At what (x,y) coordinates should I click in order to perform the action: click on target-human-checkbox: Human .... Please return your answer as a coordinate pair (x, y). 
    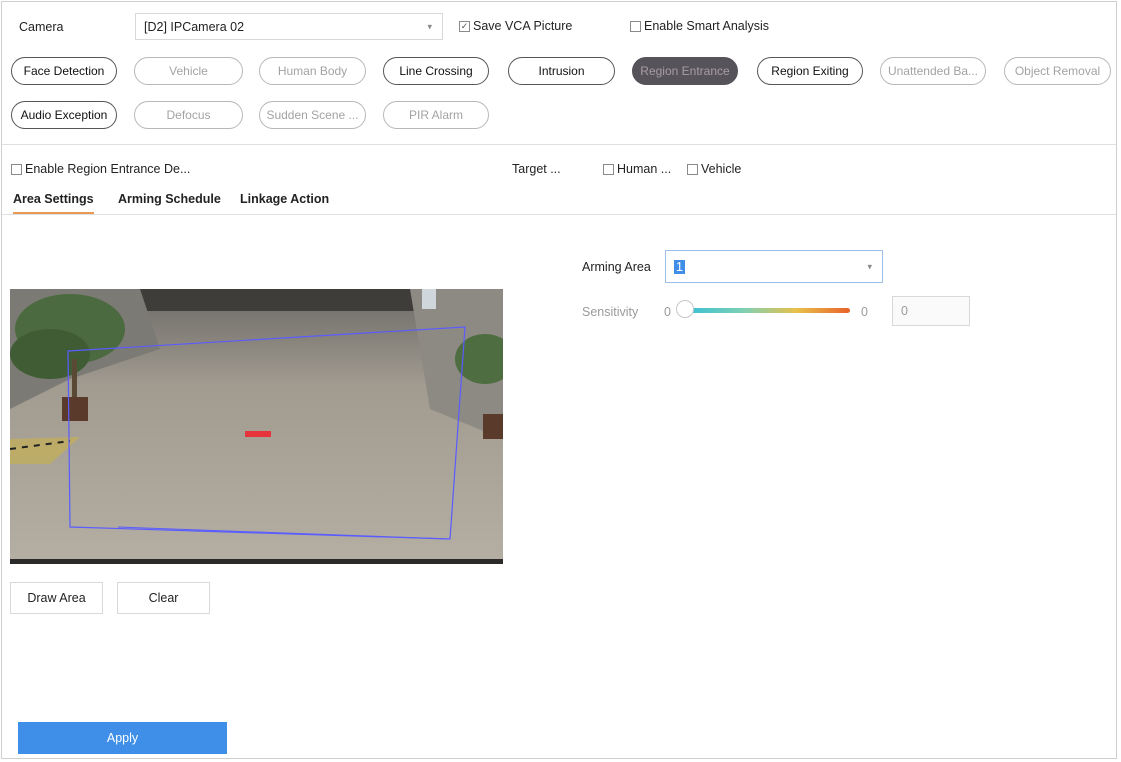
    Looking at the image, I should click on (637, 169).